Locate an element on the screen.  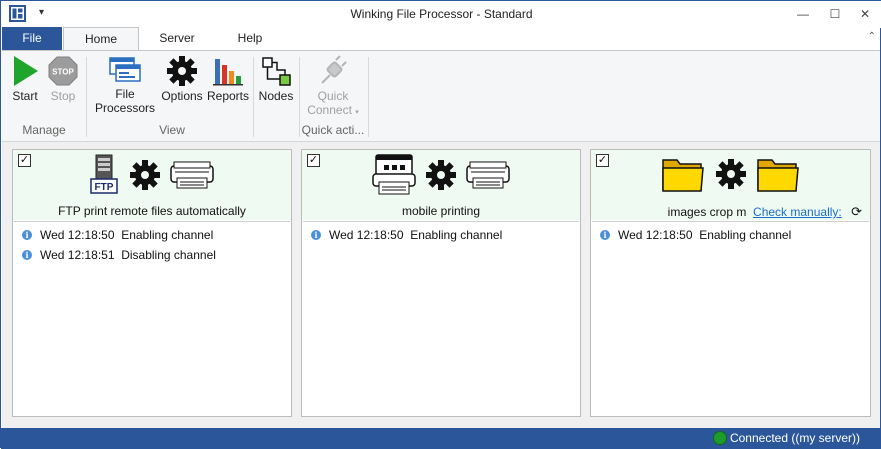
nodes-button: Nodes is located at coordinates (276, 79).